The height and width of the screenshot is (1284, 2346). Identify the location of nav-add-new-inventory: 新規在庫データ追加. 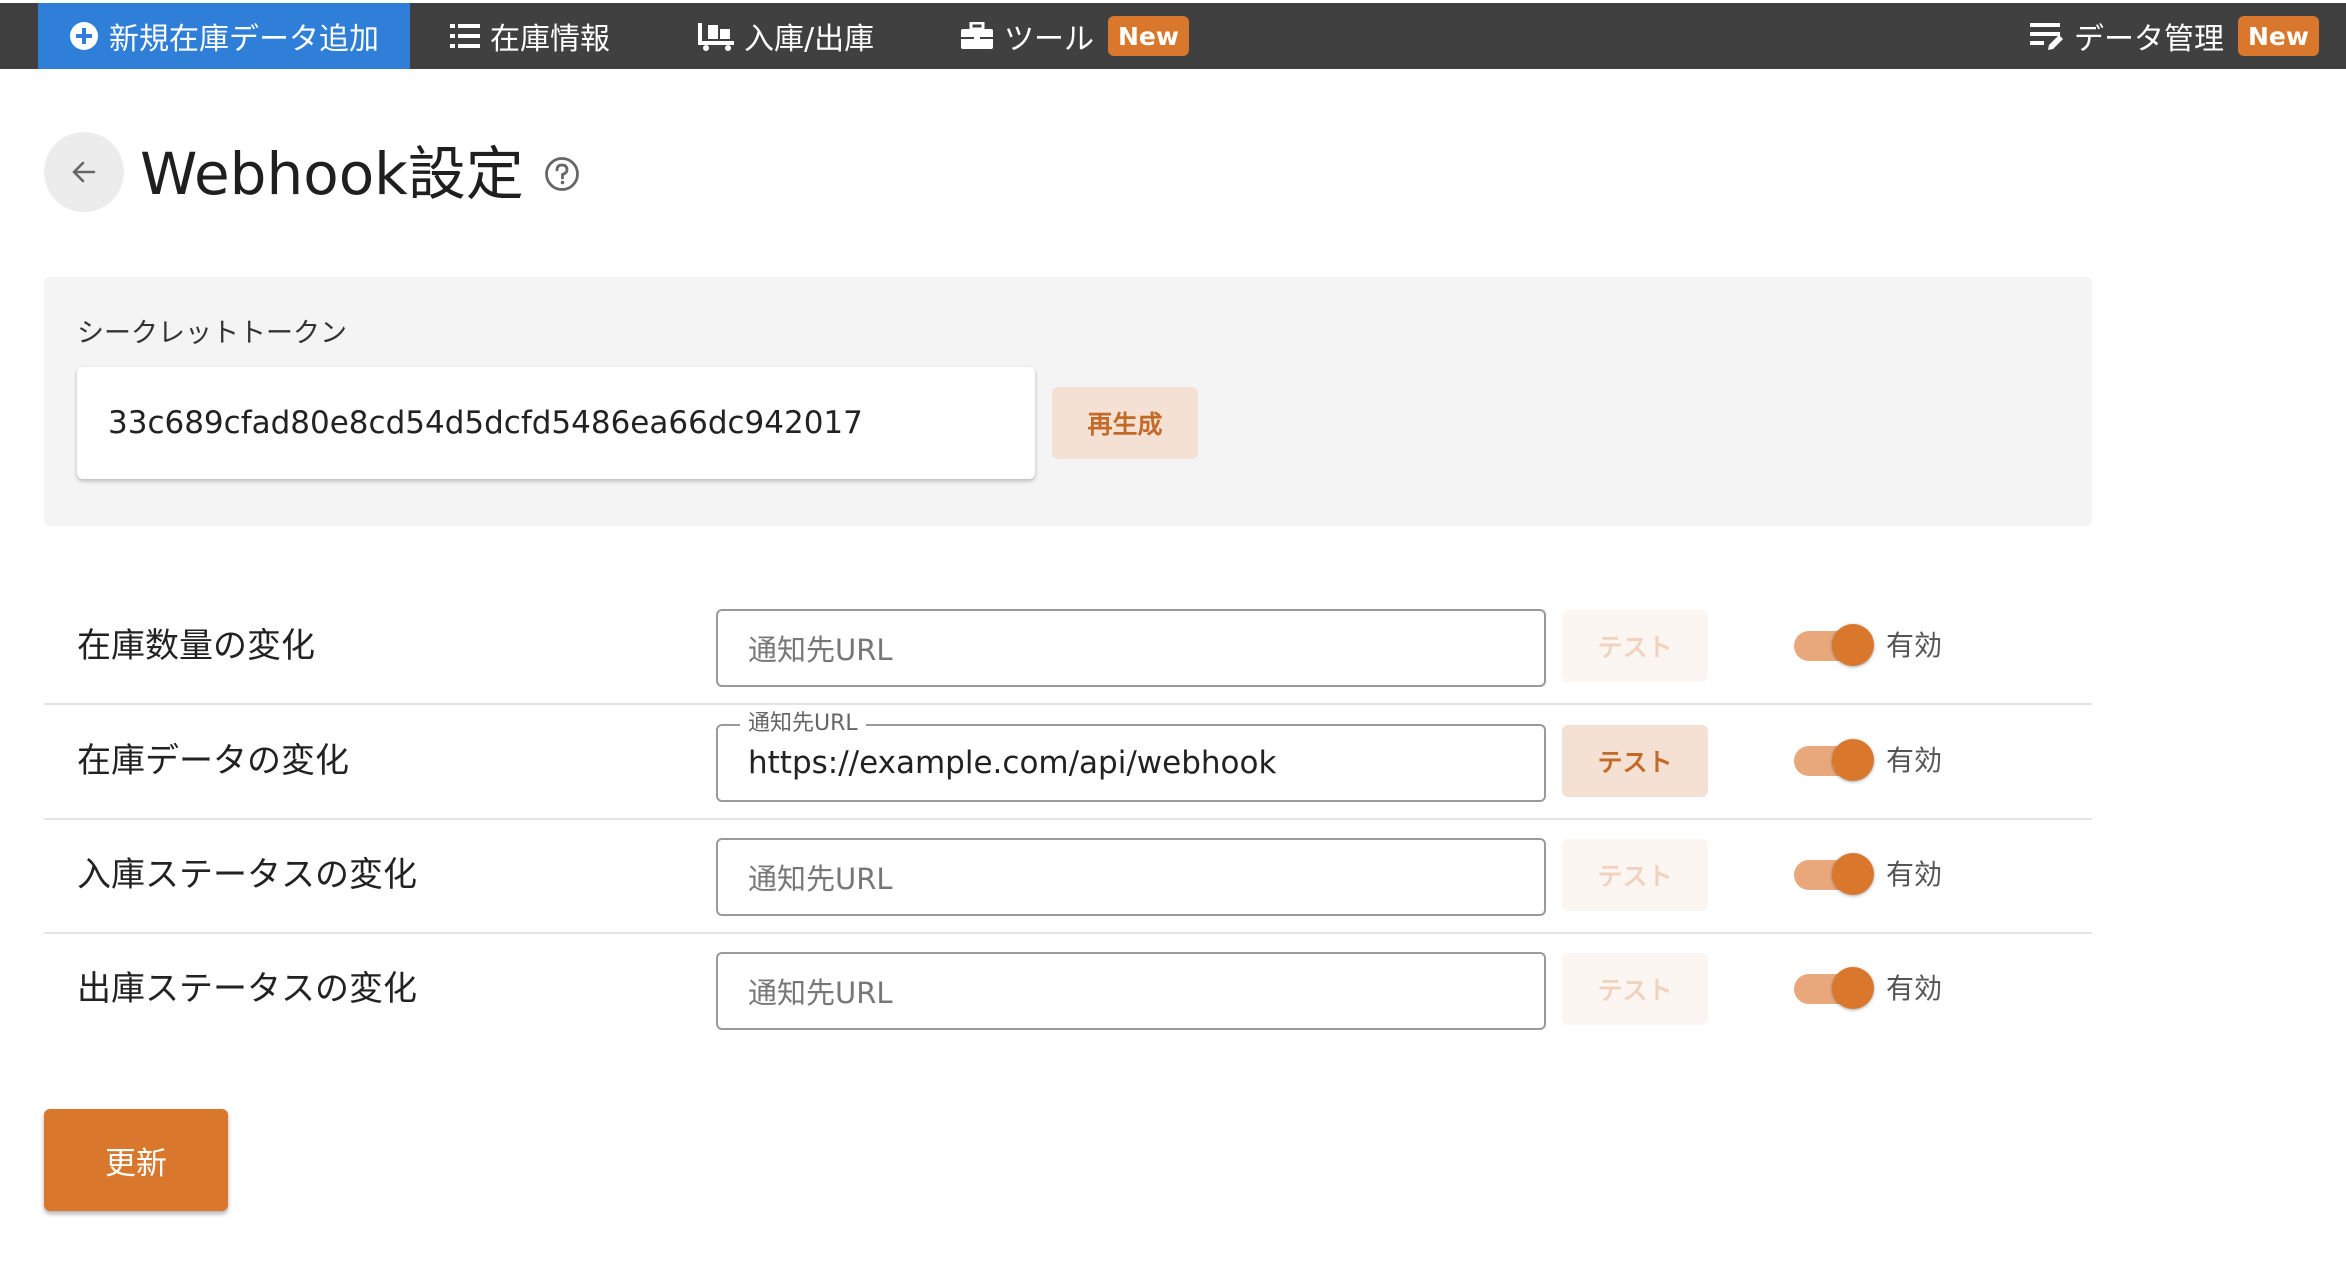
(224, 36).